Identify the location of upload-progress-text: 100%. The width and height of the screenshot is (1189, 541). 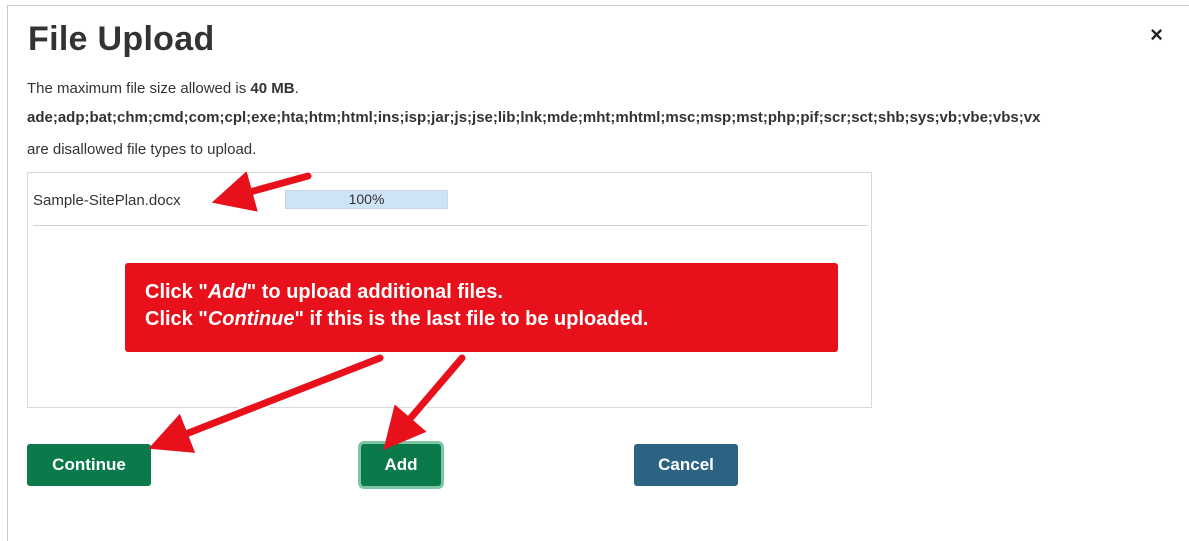
(366, 199).